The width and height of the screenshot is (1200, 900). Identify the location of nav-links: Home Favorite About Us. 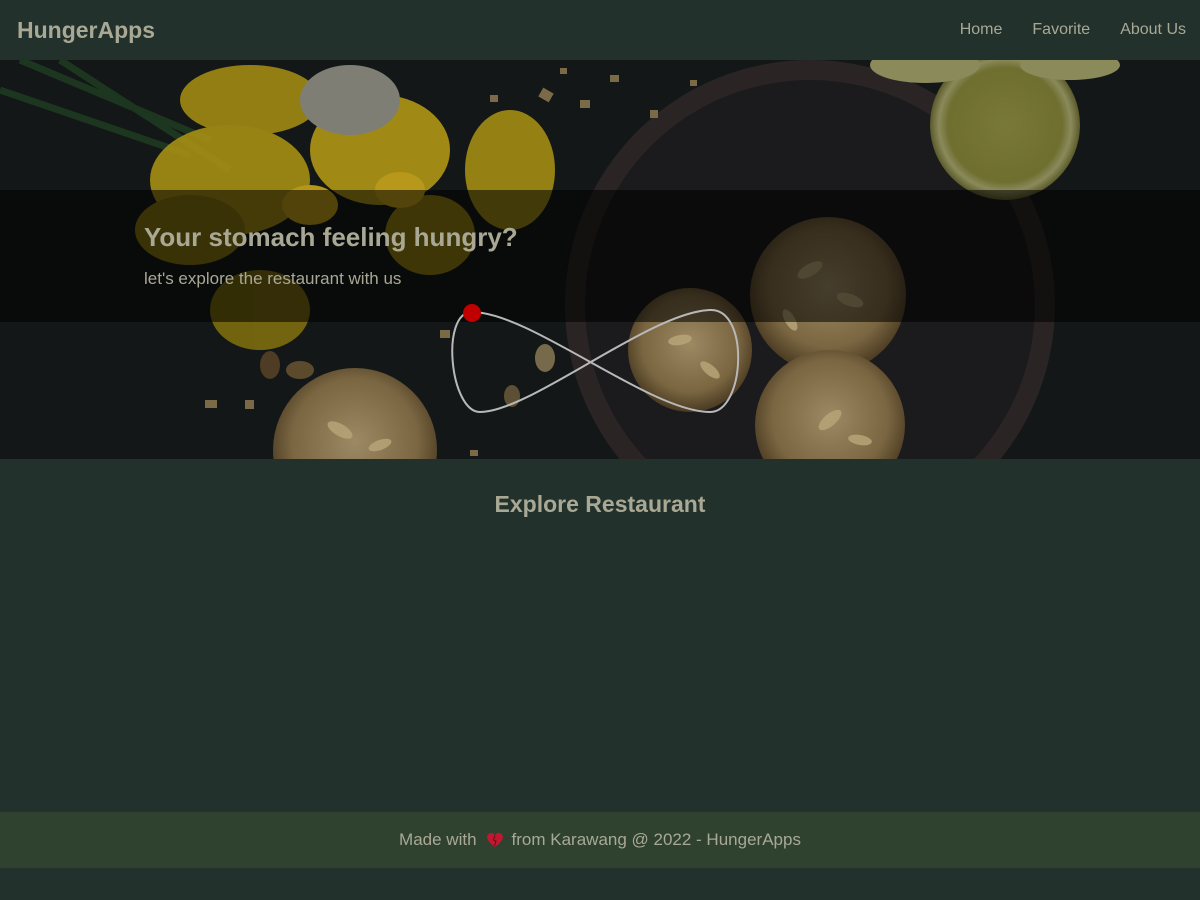
(1058, 30).